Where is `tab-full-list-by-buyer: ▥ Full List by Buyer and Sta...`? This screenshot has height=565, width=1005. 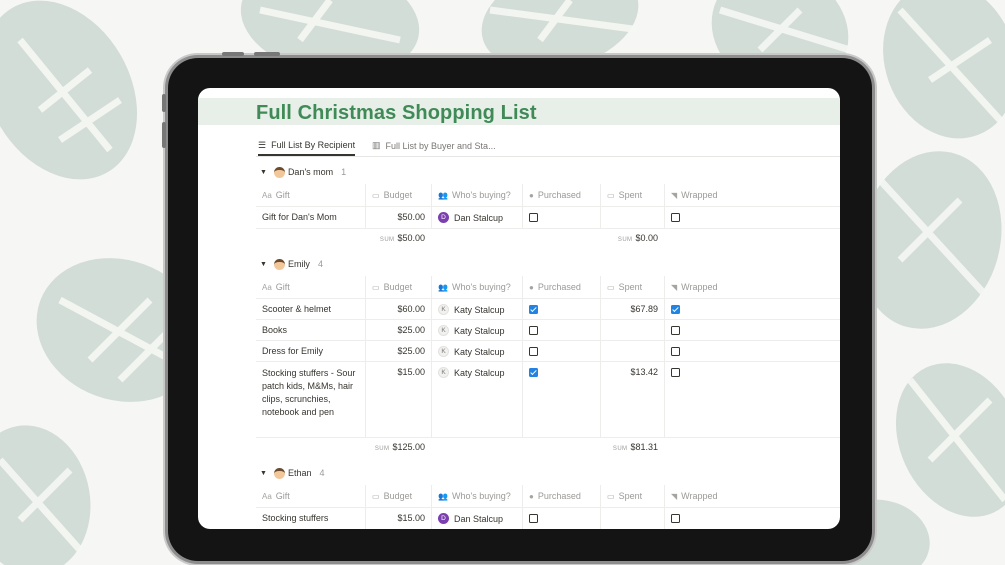
tab-full-list-by-buyer: ▥ Full List by Buyer and Sta... is located at coordinates (434, 145).